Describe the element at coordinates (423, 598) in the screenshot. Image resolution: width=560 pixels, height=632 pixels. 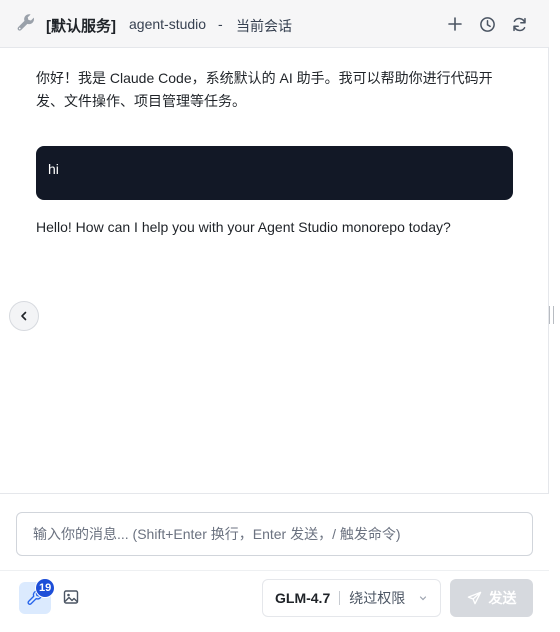
I see `chevron-down-icon` at that location.